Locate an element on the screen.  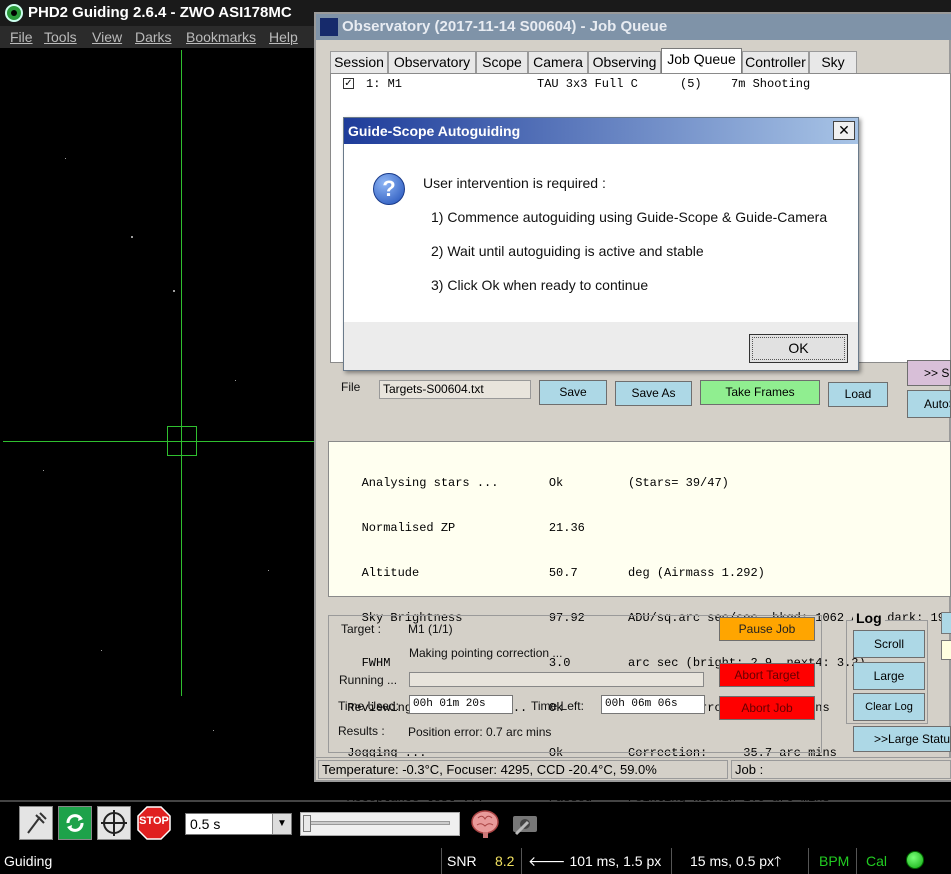
queue-row-status: 7m Shooting is located at coordinates (770, 84).